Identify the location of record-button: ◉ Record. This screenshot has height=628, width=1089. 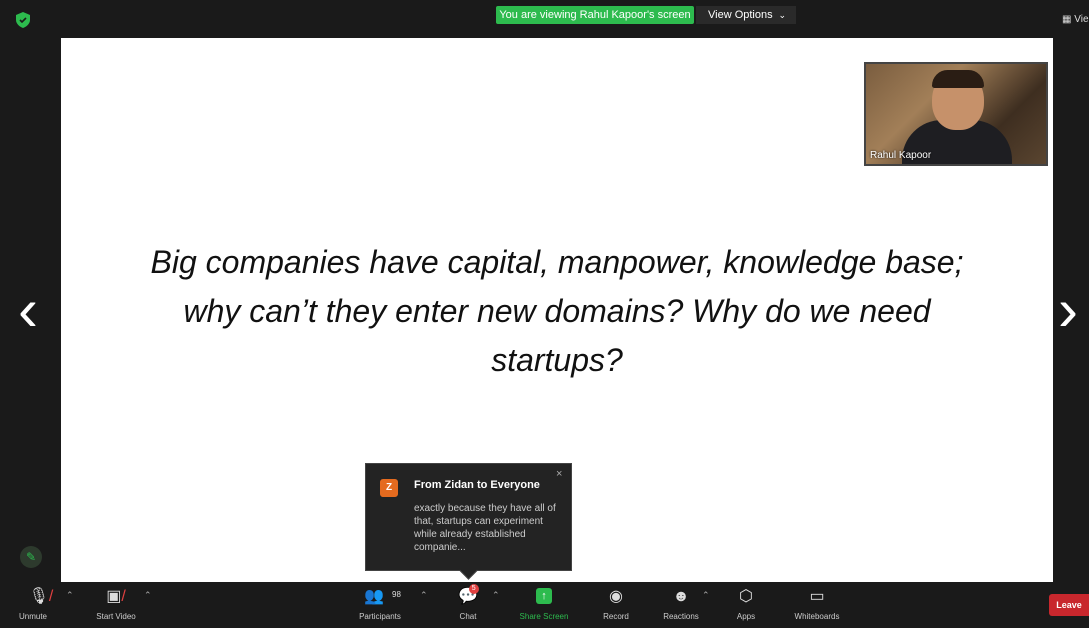
(616, 605).